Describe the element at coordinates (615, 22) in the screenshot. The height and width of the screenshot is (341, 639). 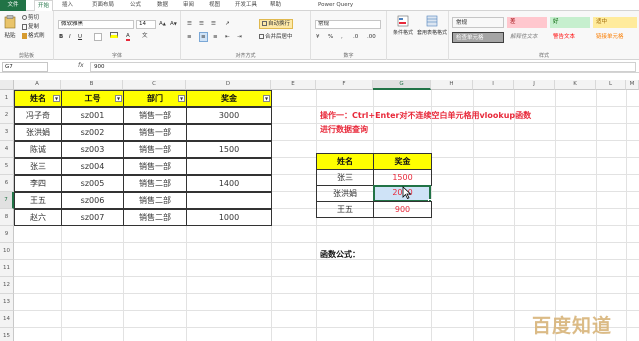
I see `style-neutral: 适中` at that location.